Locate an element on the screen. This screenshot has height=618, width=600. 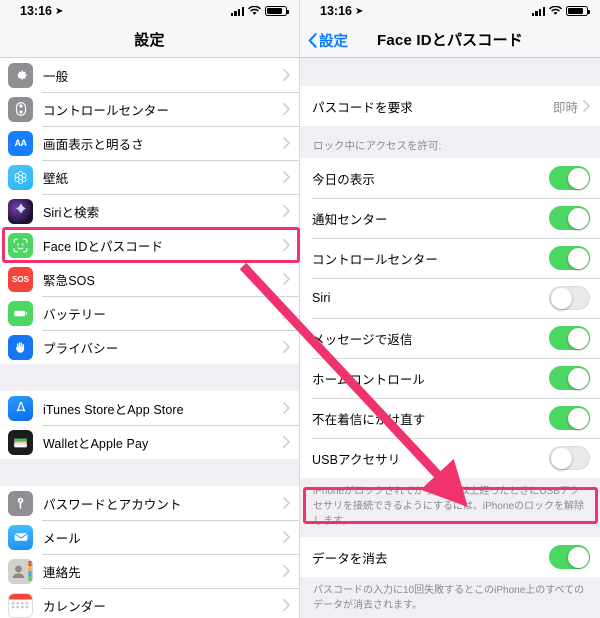
wallet-icon is located at coordinates (20, 442).